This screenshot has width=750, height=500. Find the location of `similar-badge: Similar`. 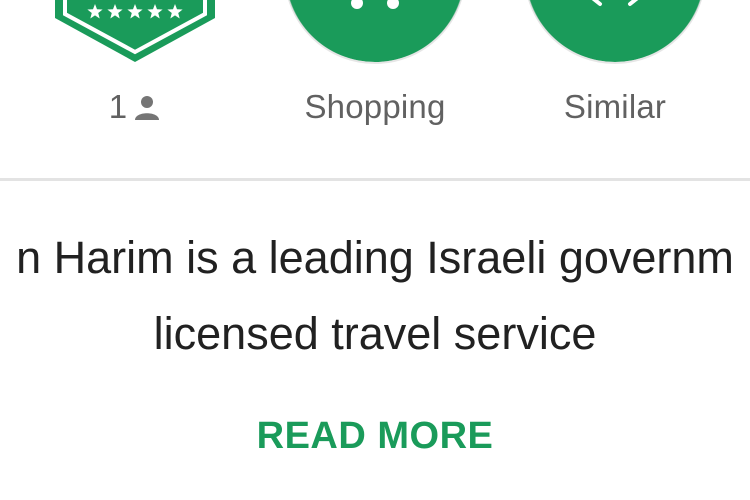

similar-badge: Similar is located at coordinates (615, 85).